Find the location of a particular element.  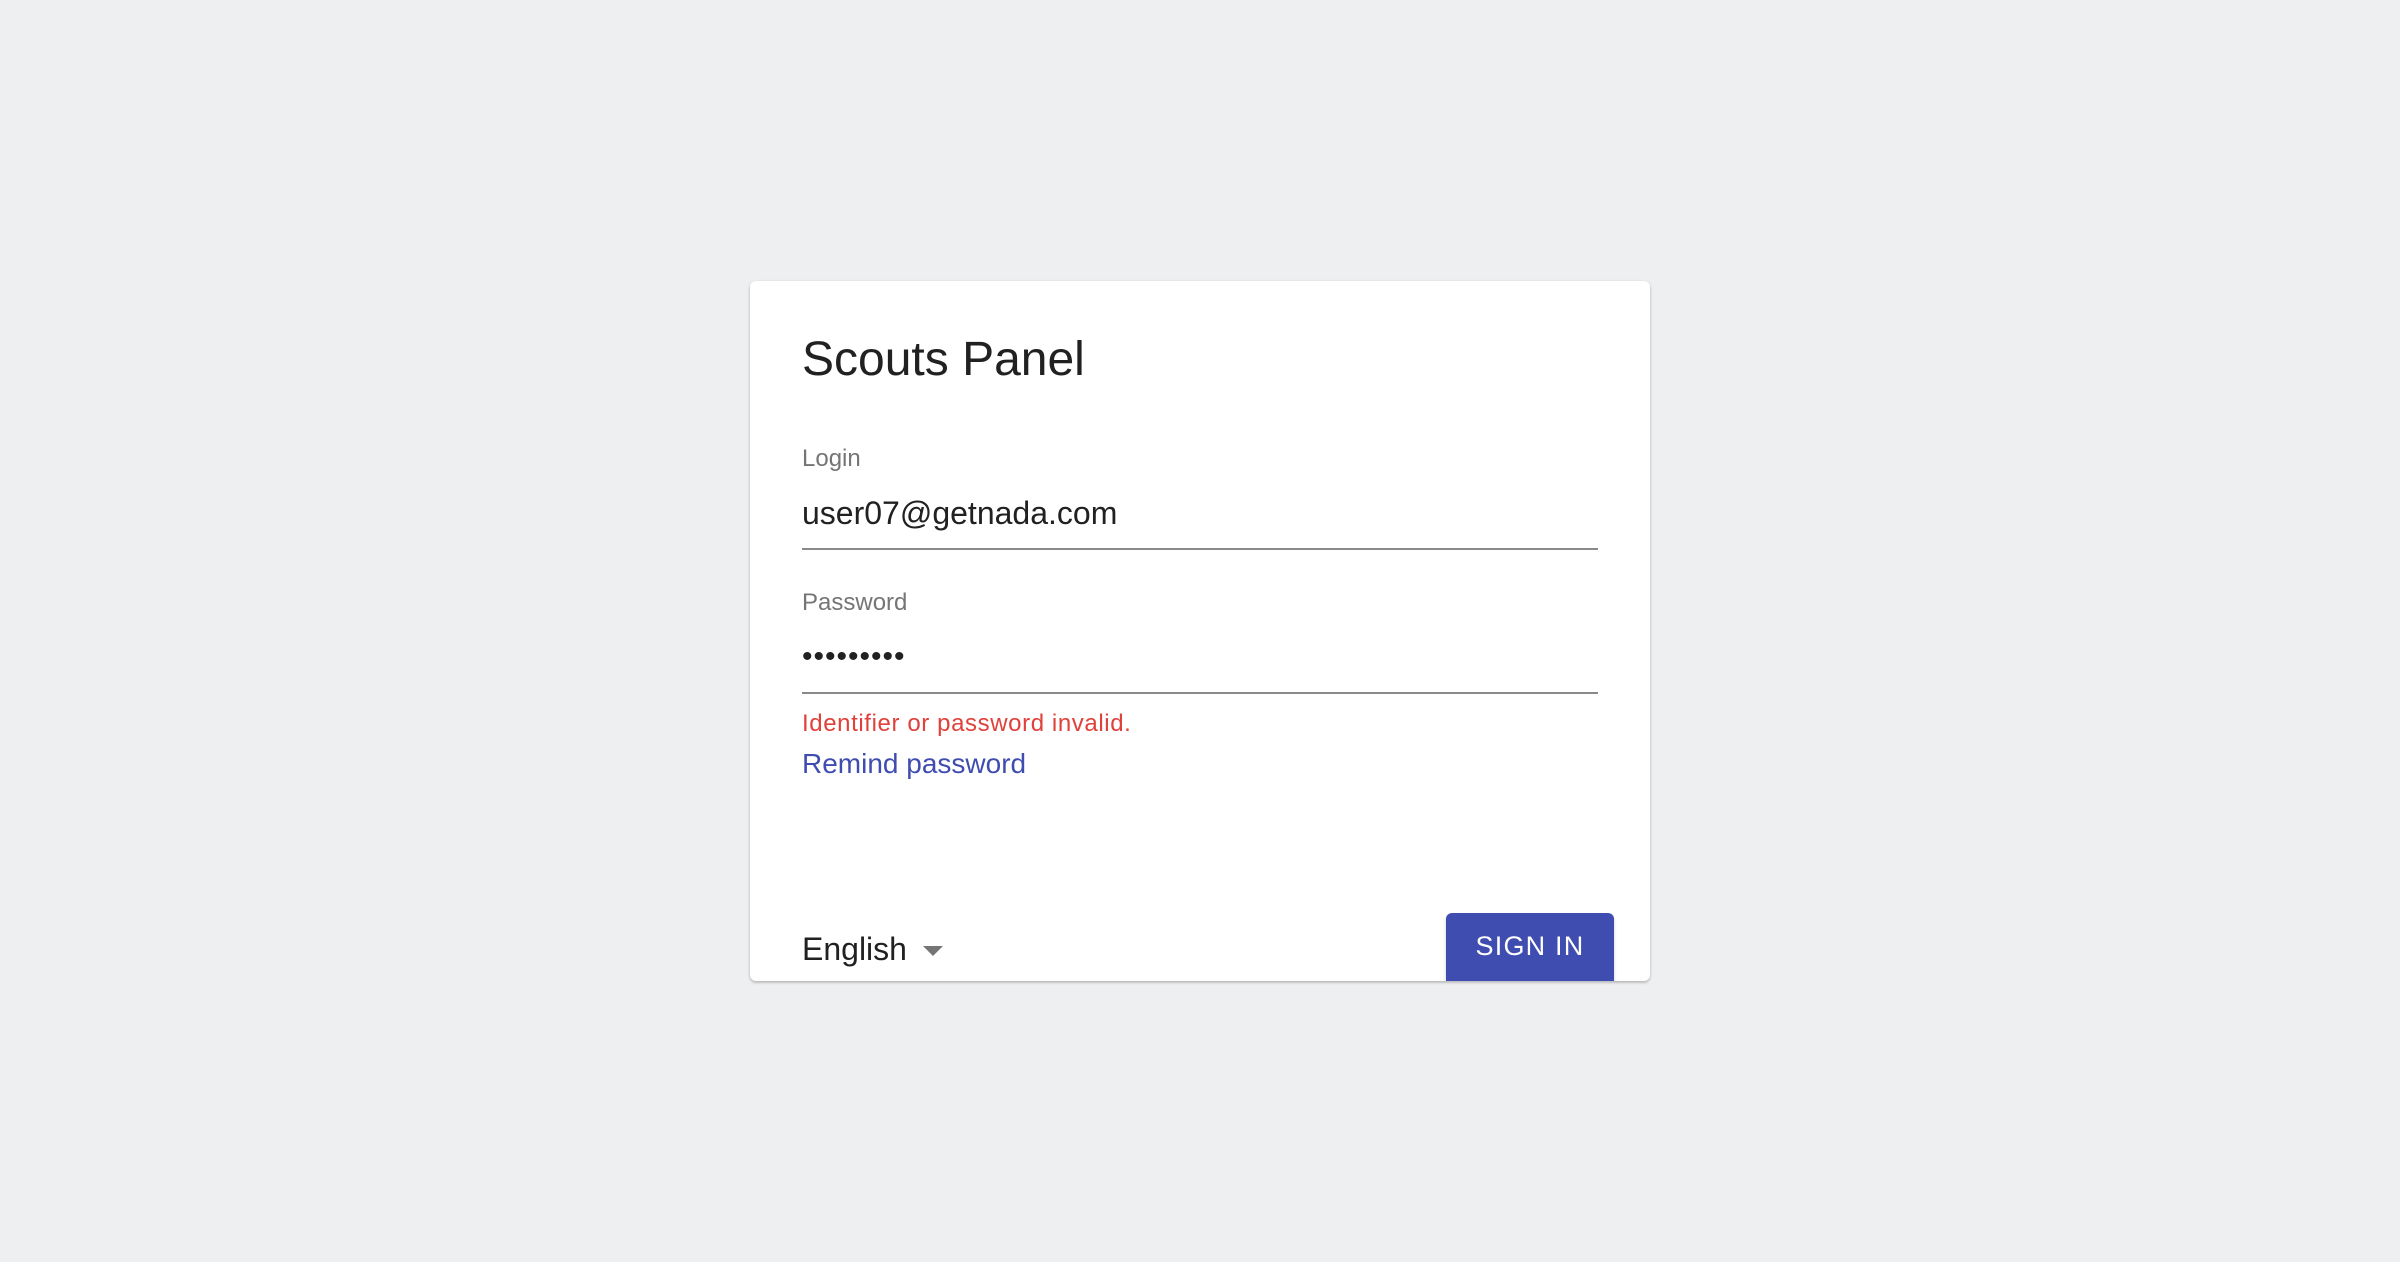

caret-down-icon is located at coordinates (932, 951).